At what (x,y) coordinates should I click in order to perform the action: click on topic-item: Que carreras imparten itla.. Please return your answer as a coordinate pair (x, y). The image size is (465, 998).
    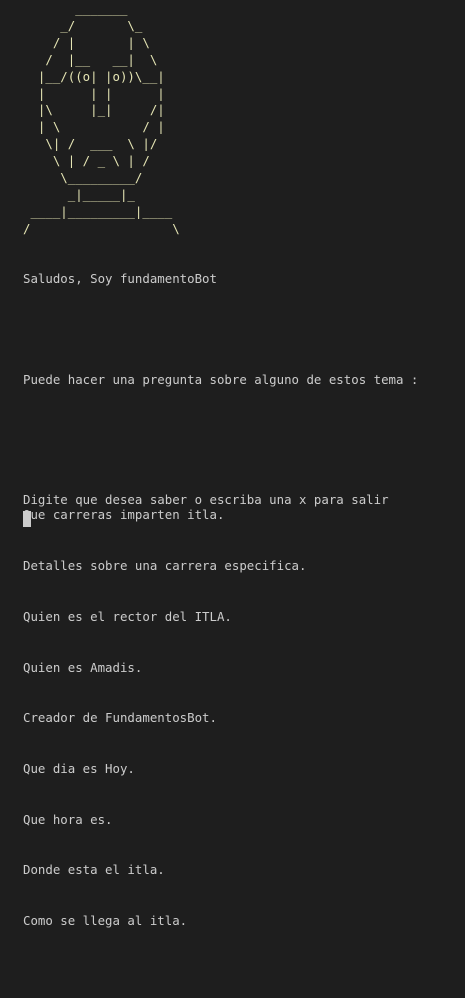
    Looking at the image, I should click on (124, 515).